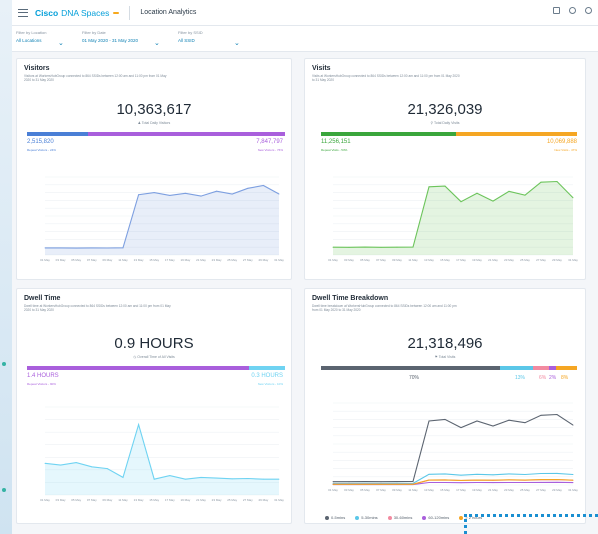 The height and width of the screenshot is (534, 598). Describe the element at coordinates (209, 38) in the screenshot. I see `filter-ssid: Filter by SSID All SSID ⌄` at that location.